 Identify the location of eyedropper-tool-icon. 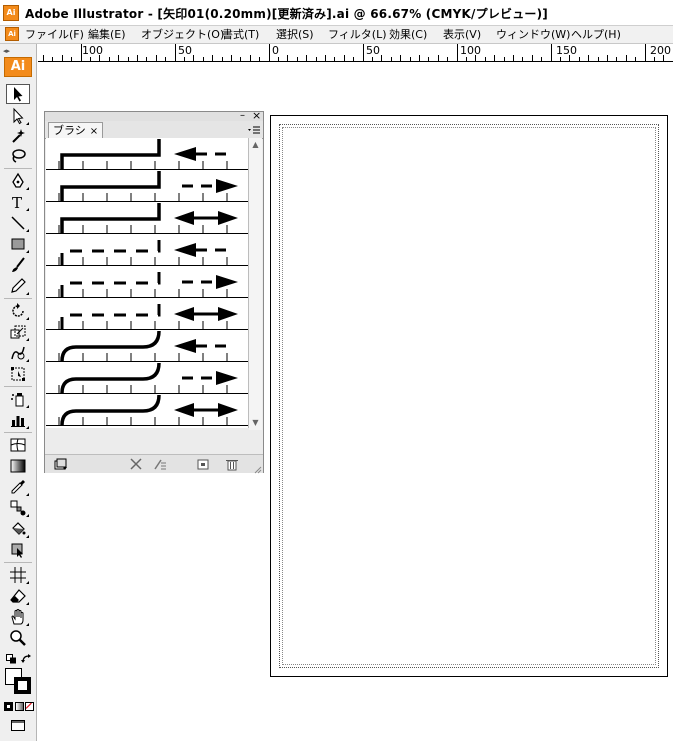
(18, 487).